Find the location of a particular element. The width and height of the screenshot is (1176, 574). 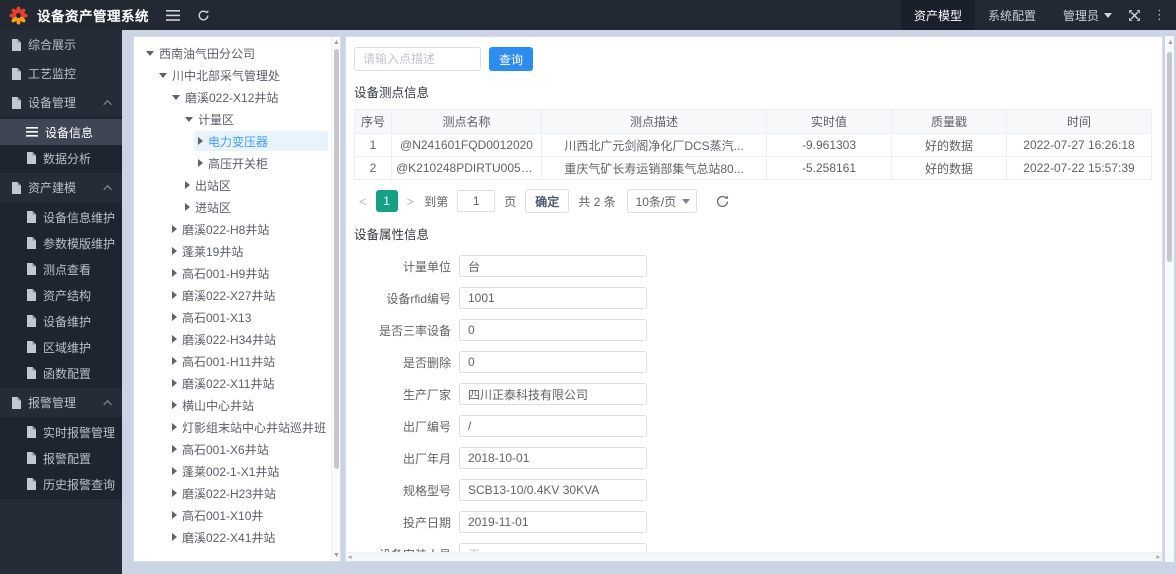

tree-node-content: 高石001-H9井站 is located at coordinates (248, 273).